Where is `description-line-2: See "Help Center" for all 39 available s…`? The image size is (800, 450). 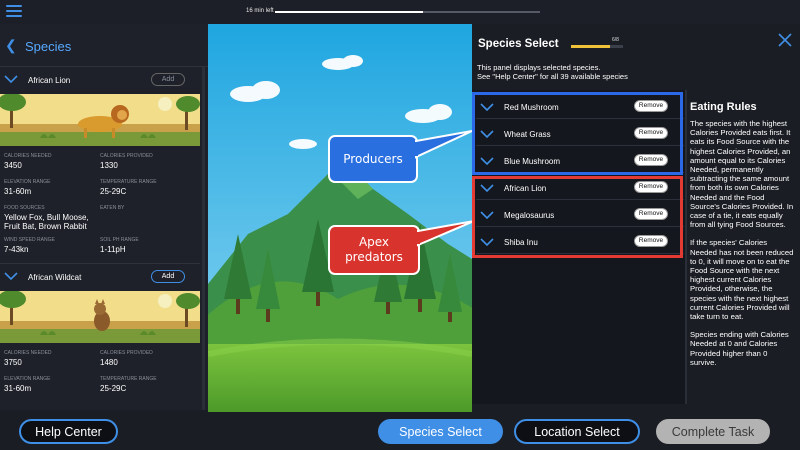
description-line-2: See "Help Center" for all 39 available s… is located at coordinates (552, 76).